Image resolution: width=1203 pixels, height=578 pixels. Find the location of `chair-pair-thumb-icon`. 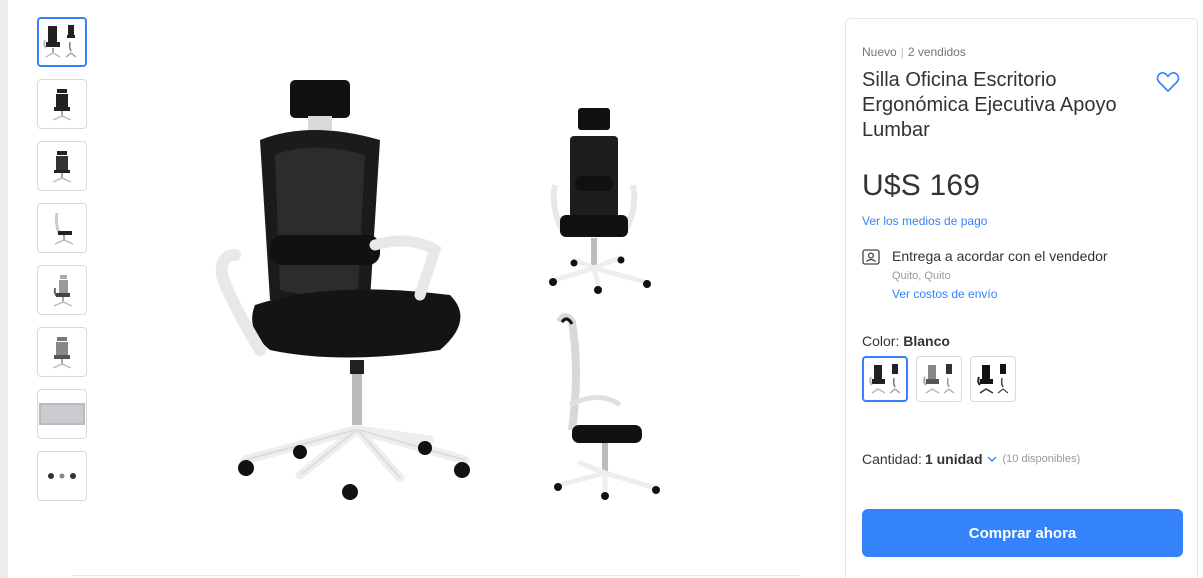

chair-pair-thumb-icon is located at coordinates (60, 41).